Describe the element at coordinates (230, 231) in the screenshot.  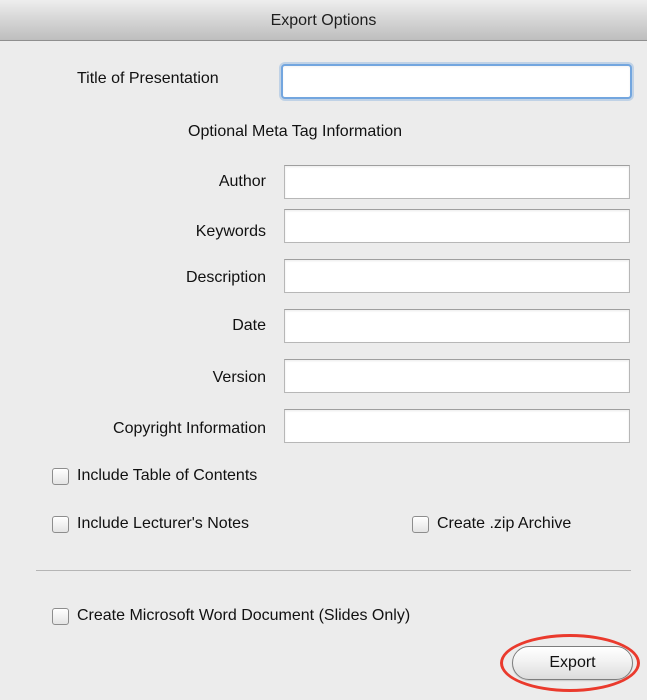
I see `keywords-label: Keywords` at that location.